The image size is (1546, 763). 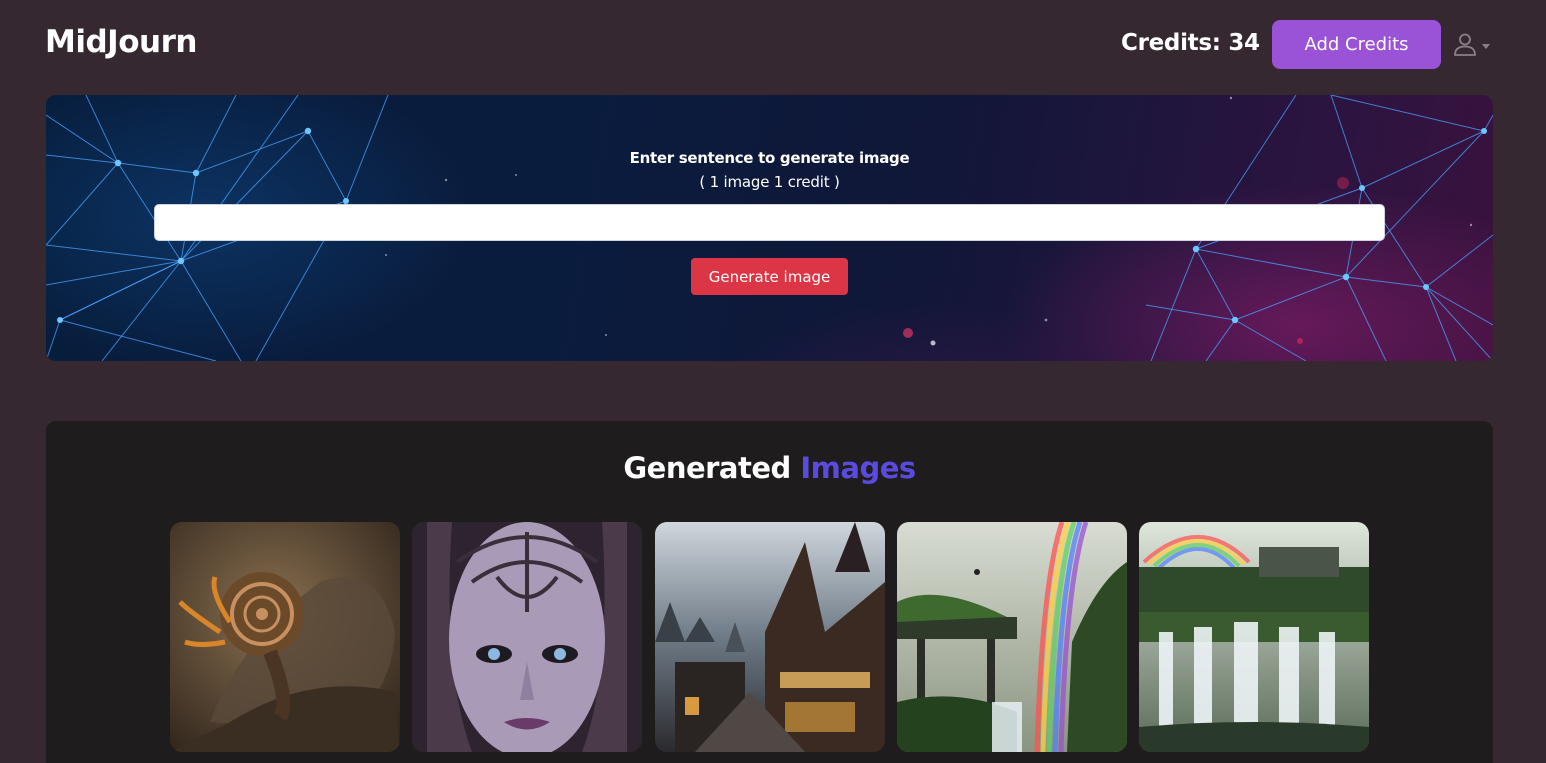 What do you see at coordinates (1465, 46) in the screenshot?
I see `user-icon` at bounding box center [1465, 46].